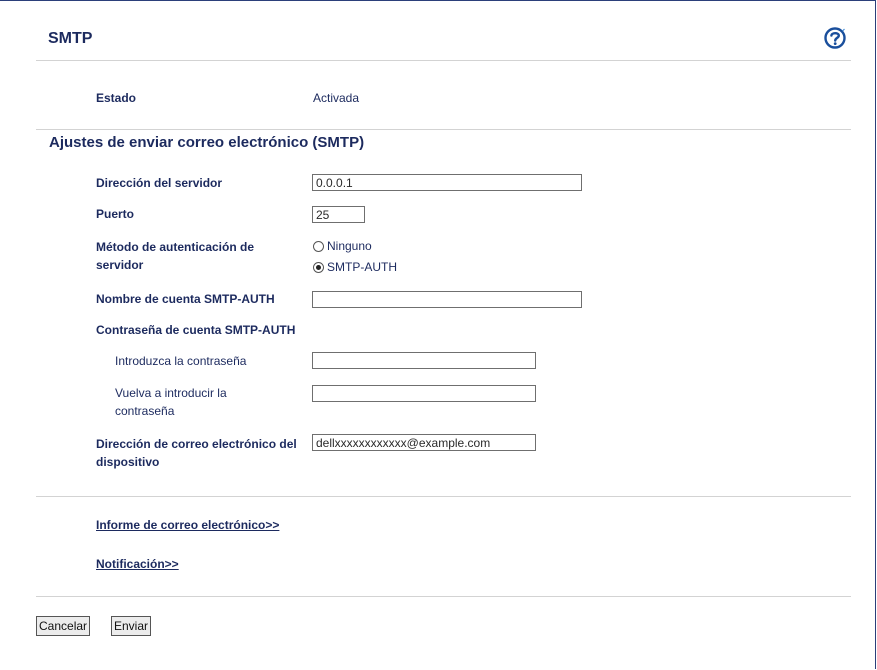 The width and height of the screenshot is (877, 670). I want to click on server-address-label: Dirección del servidor, so click(159, 183).